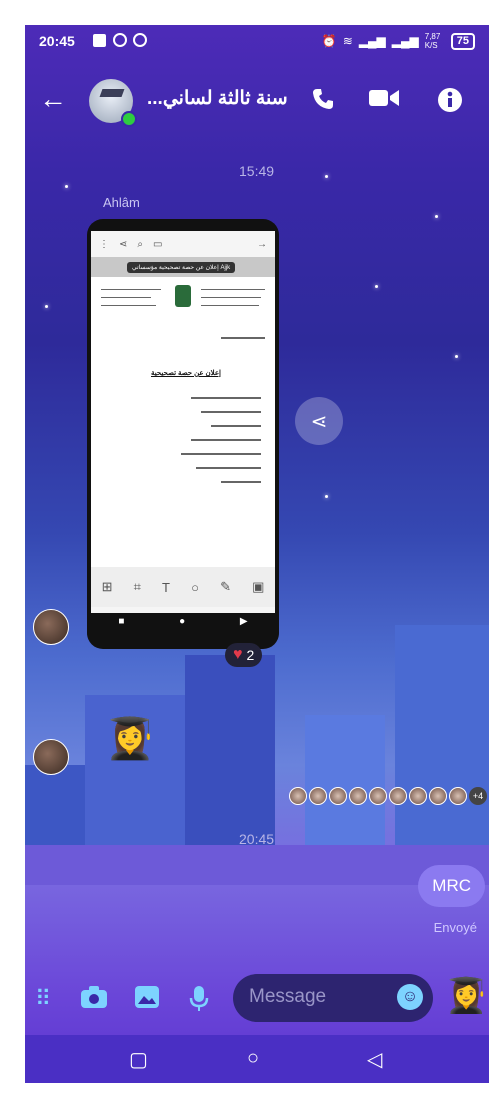  I want to click on message-placeholder: Message, so click(288, 996).